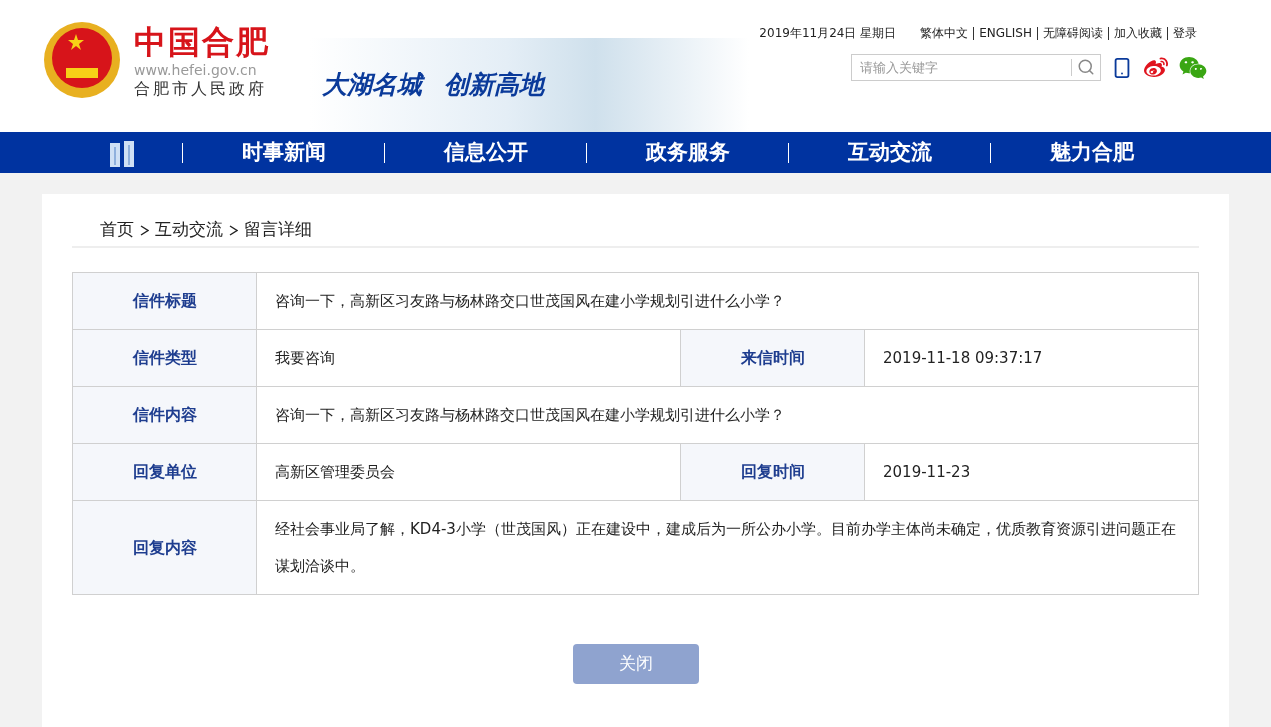 This screenshot has height=727, width=1271. I want to click on header-link: 繁体中文, so click(944, 33).